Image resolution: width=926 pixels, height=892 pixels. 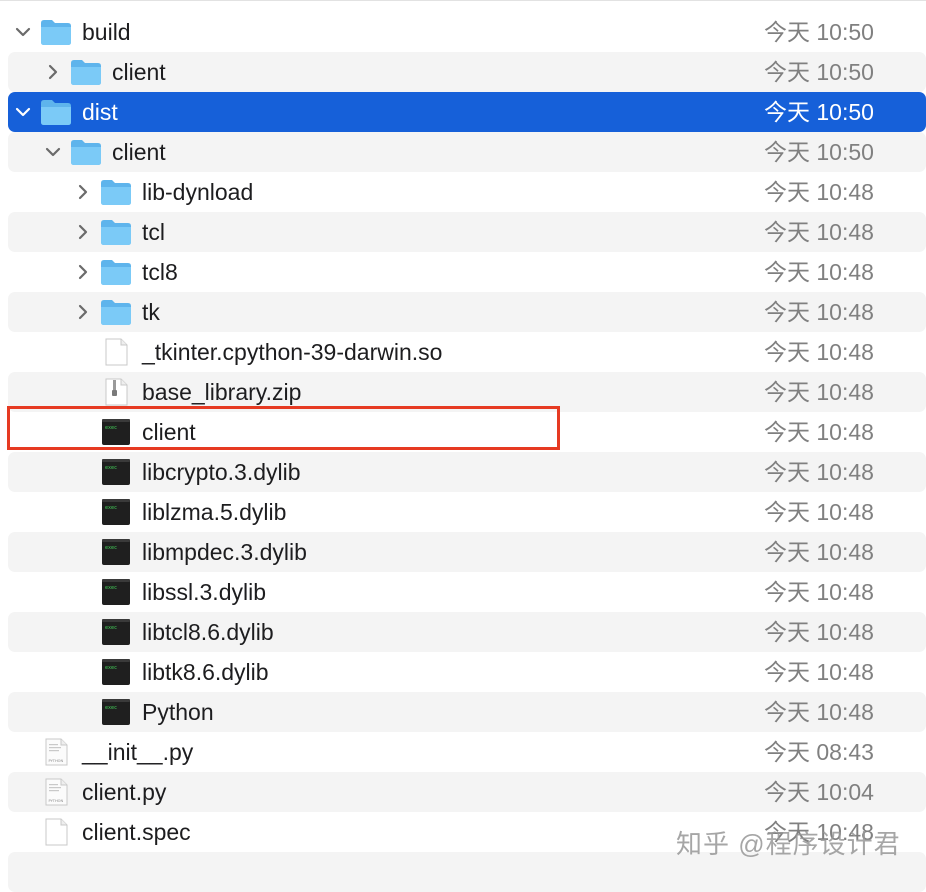 I want to click on file-name: libmpdec.3.dylib, so click(x=224, y=552).